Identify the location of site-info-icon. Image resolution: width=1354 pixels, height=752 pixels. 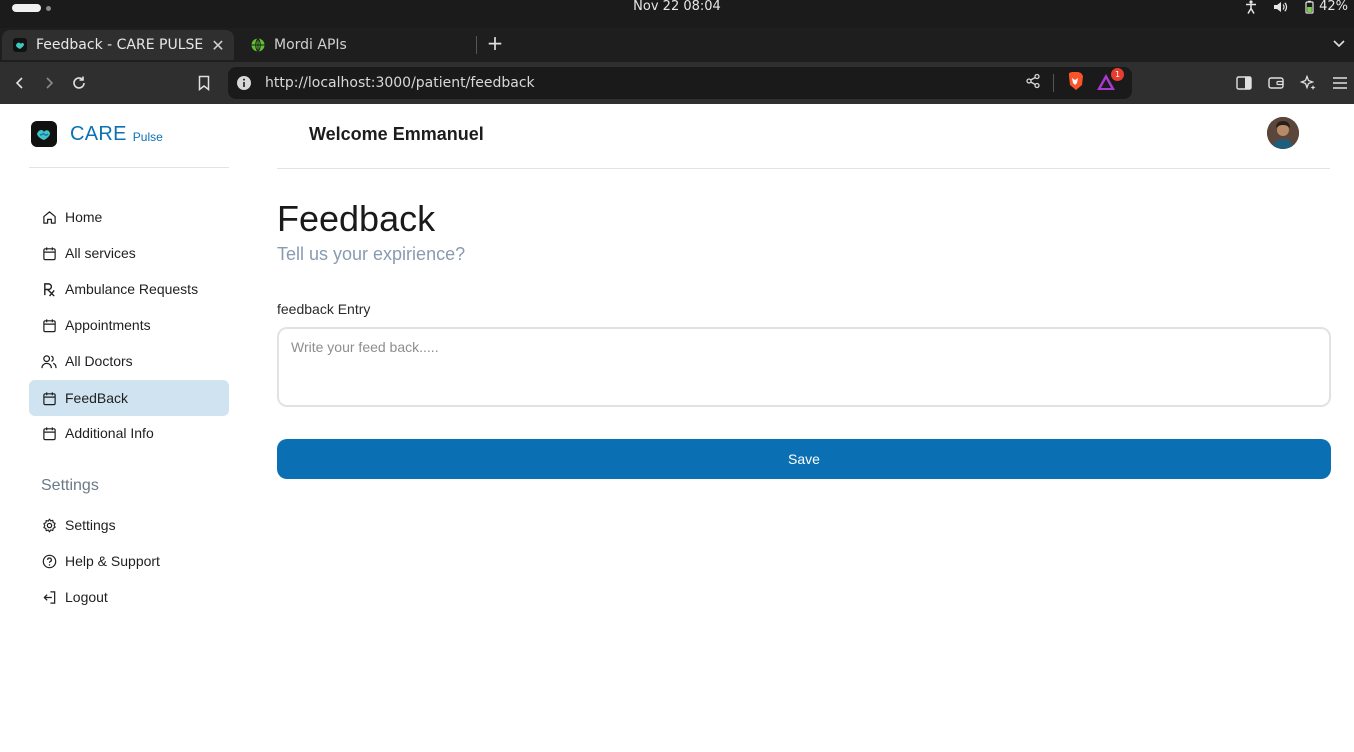
(244, 83).